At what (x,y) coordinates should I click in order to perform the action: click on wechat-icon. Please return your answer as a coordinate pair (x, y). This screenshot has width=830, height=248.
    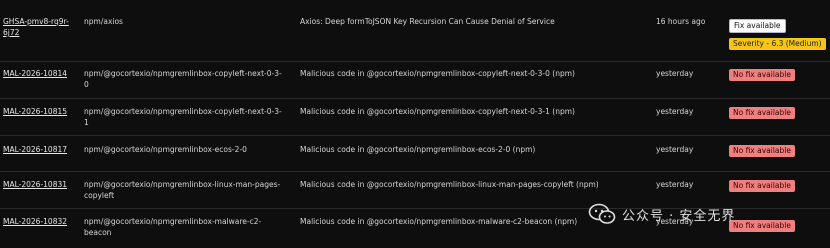
    Looking at the image, I should click on (602, 213).